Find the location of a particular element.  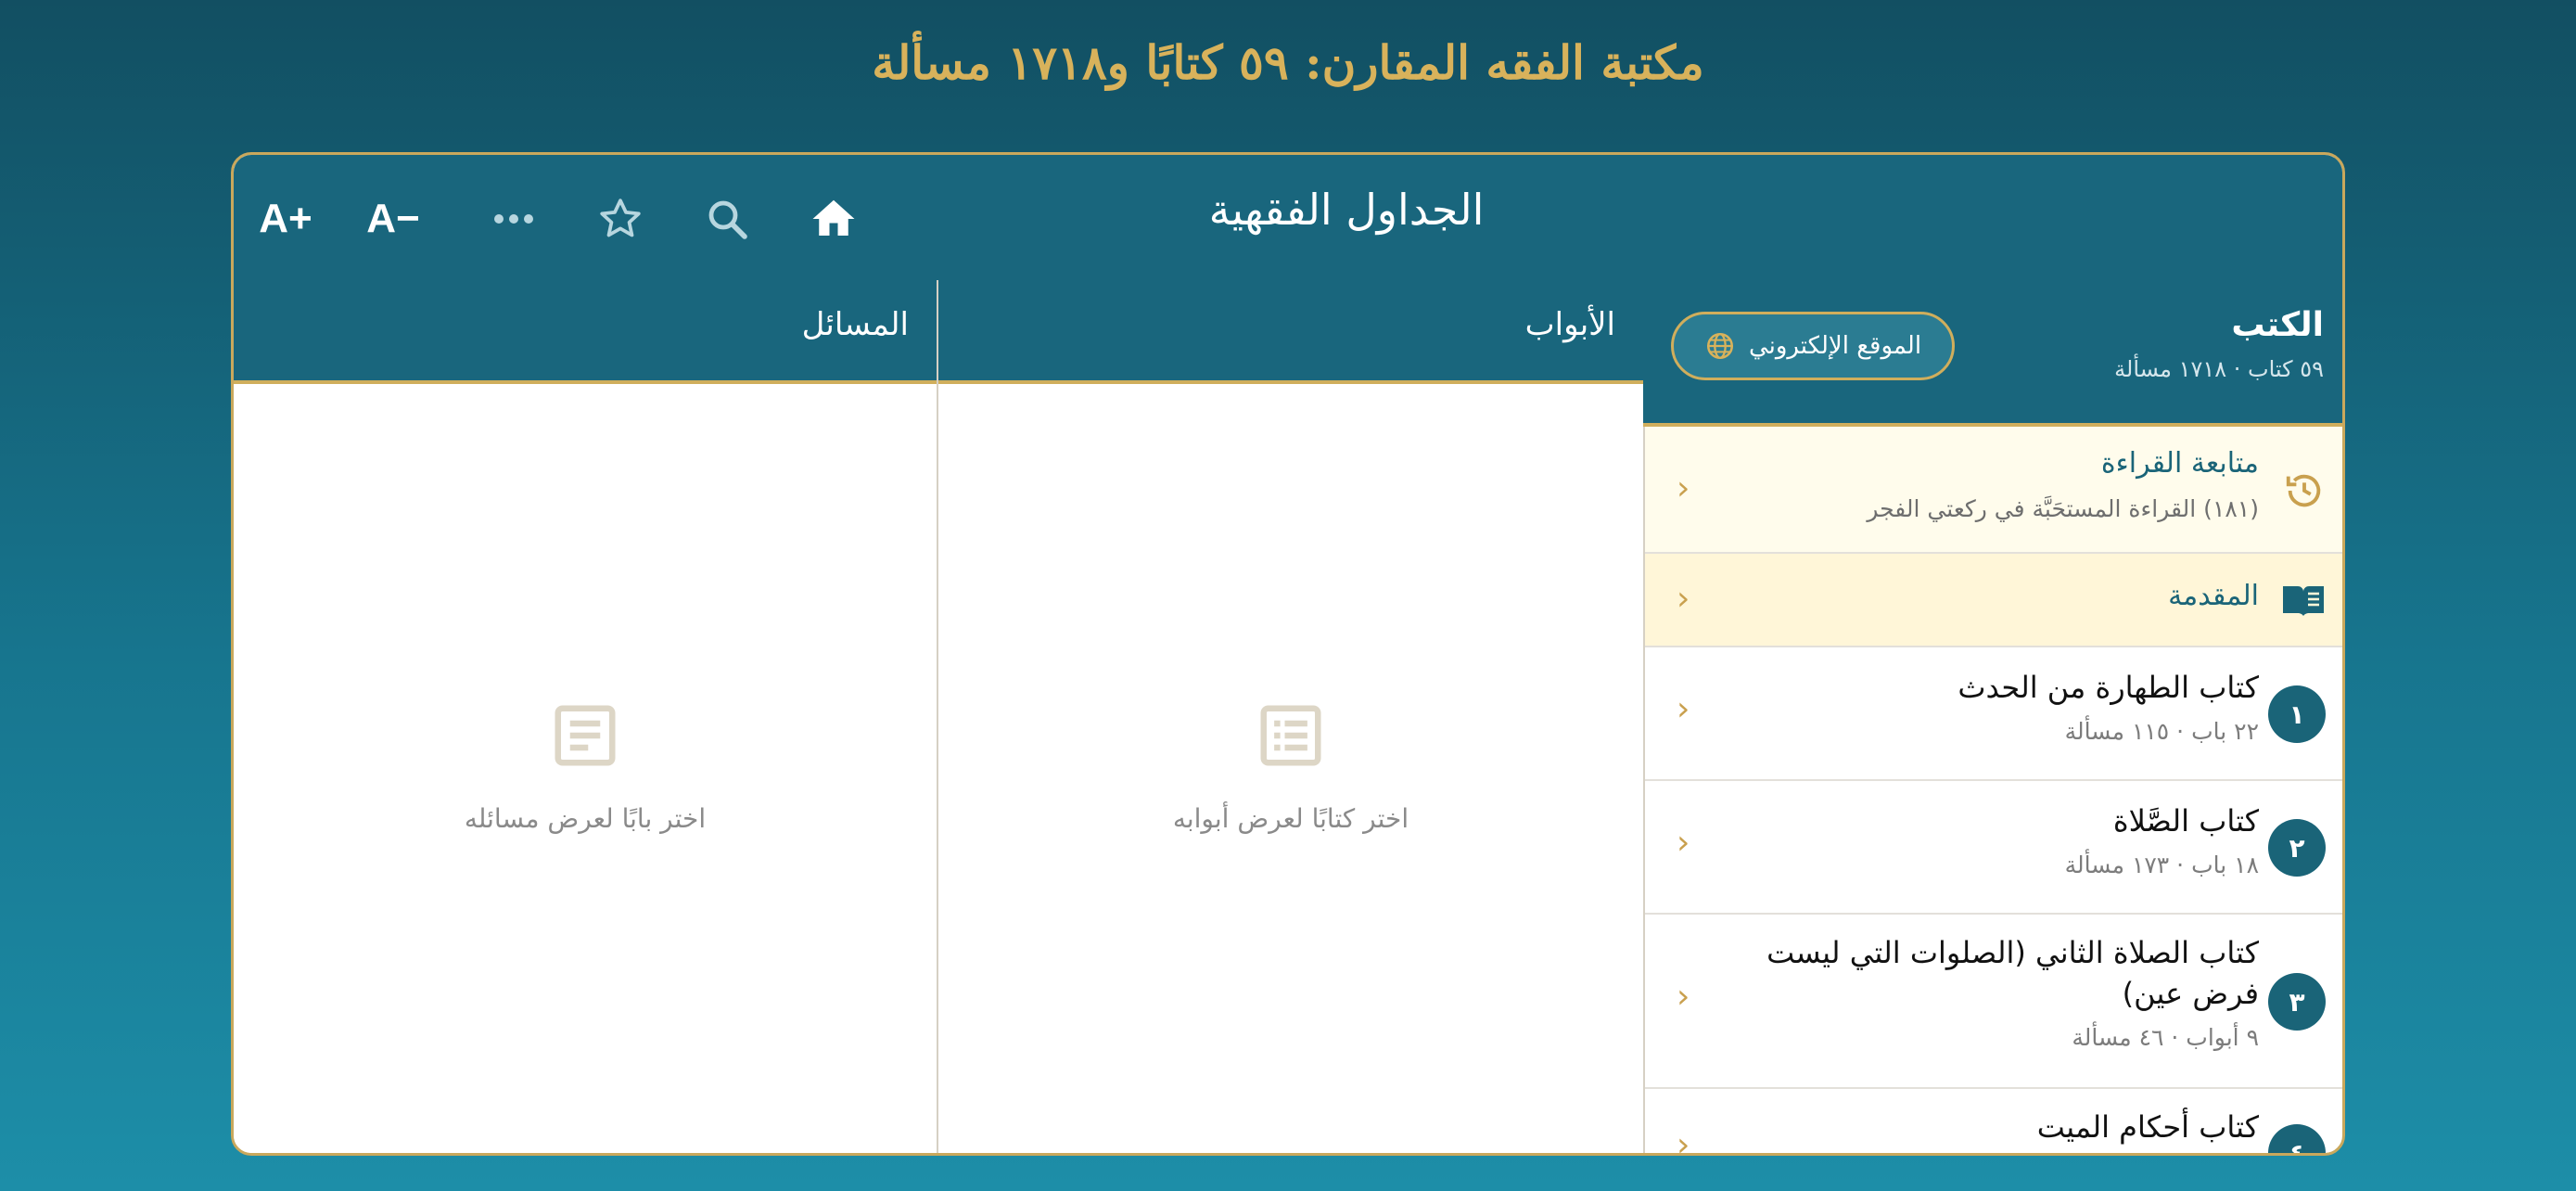

book-number-badge: ١ is located at coordinates (2297, 714).